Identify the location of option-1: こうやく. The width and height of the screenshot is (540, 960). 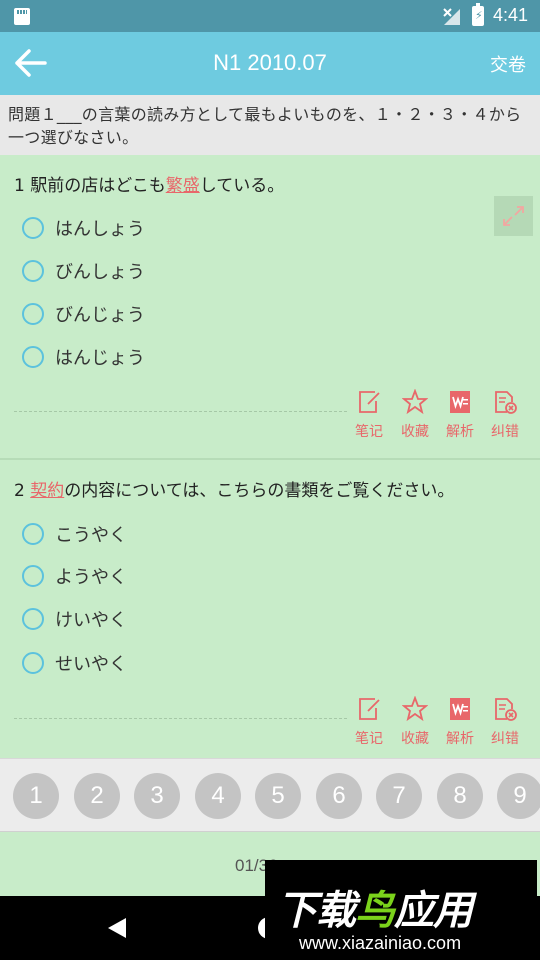
(74, 534).